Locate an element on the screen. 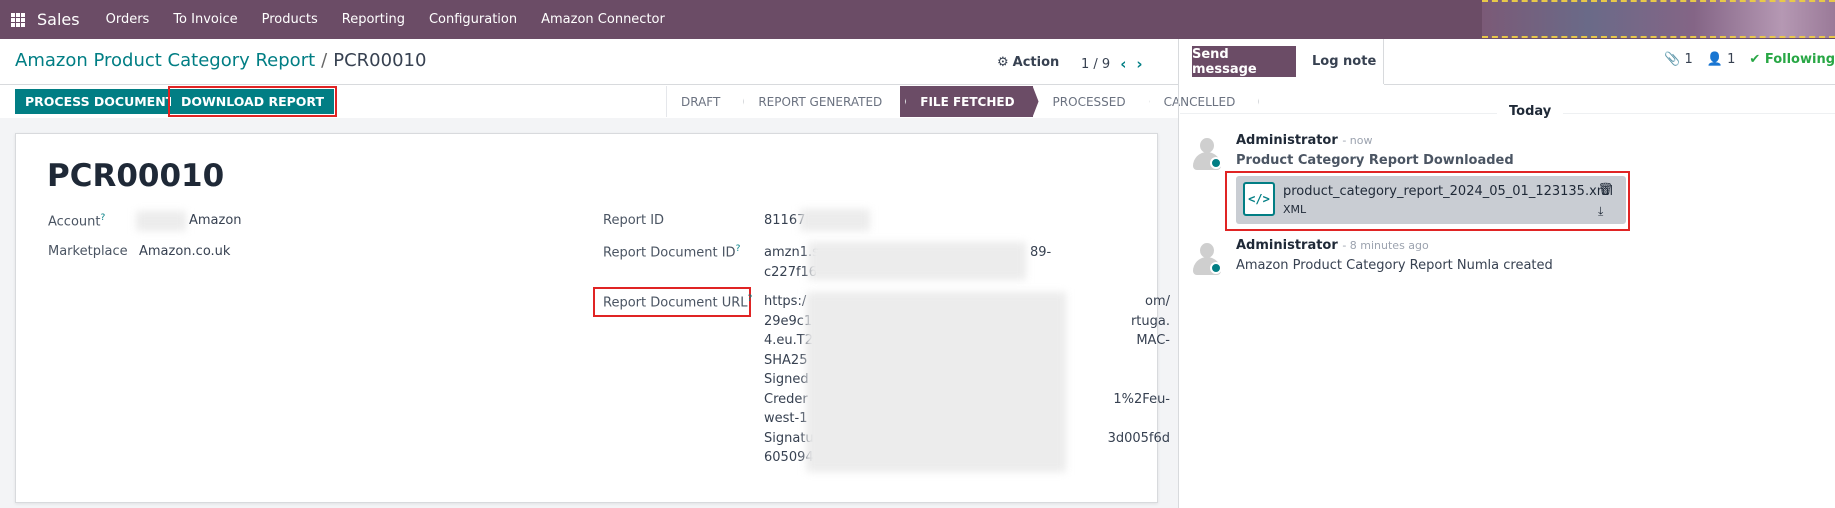 This screenshot has height=508, width=1835. gear-icon: ⚙ is located at coordinates (1003, 62).